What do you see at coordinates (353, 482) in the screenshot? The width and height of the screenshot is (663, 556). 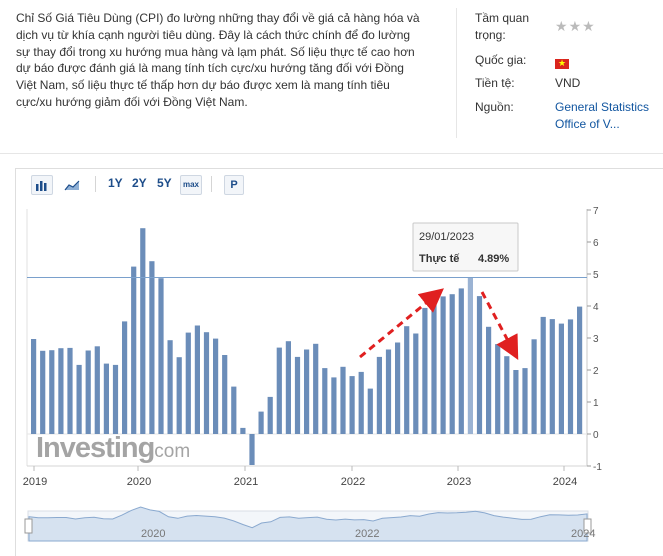 I see `x-tick-label: 2022` at bounding box center [353, 482].